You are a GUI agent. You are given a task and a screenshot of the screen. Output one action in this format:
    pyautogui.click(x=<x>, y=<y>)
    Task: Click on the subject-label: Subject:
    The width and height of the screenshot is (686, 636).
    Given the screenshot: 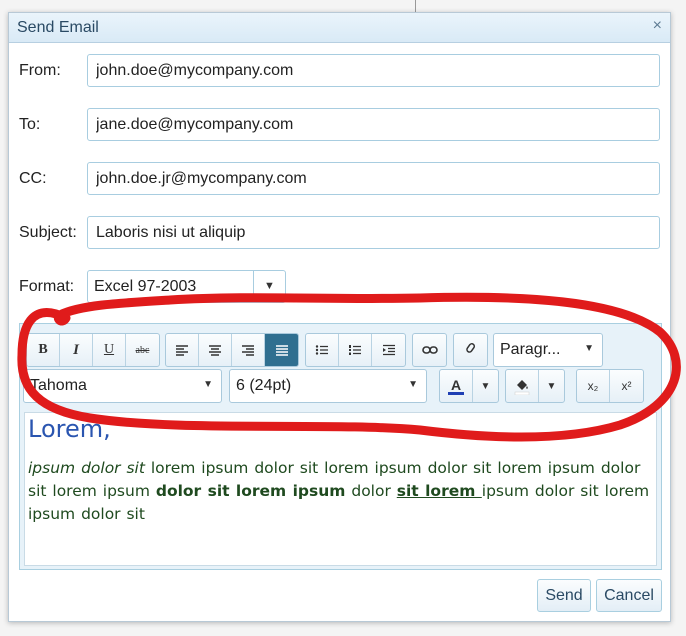 What is the action you would take?
    pyautogui.click(x=48, y=232)
    